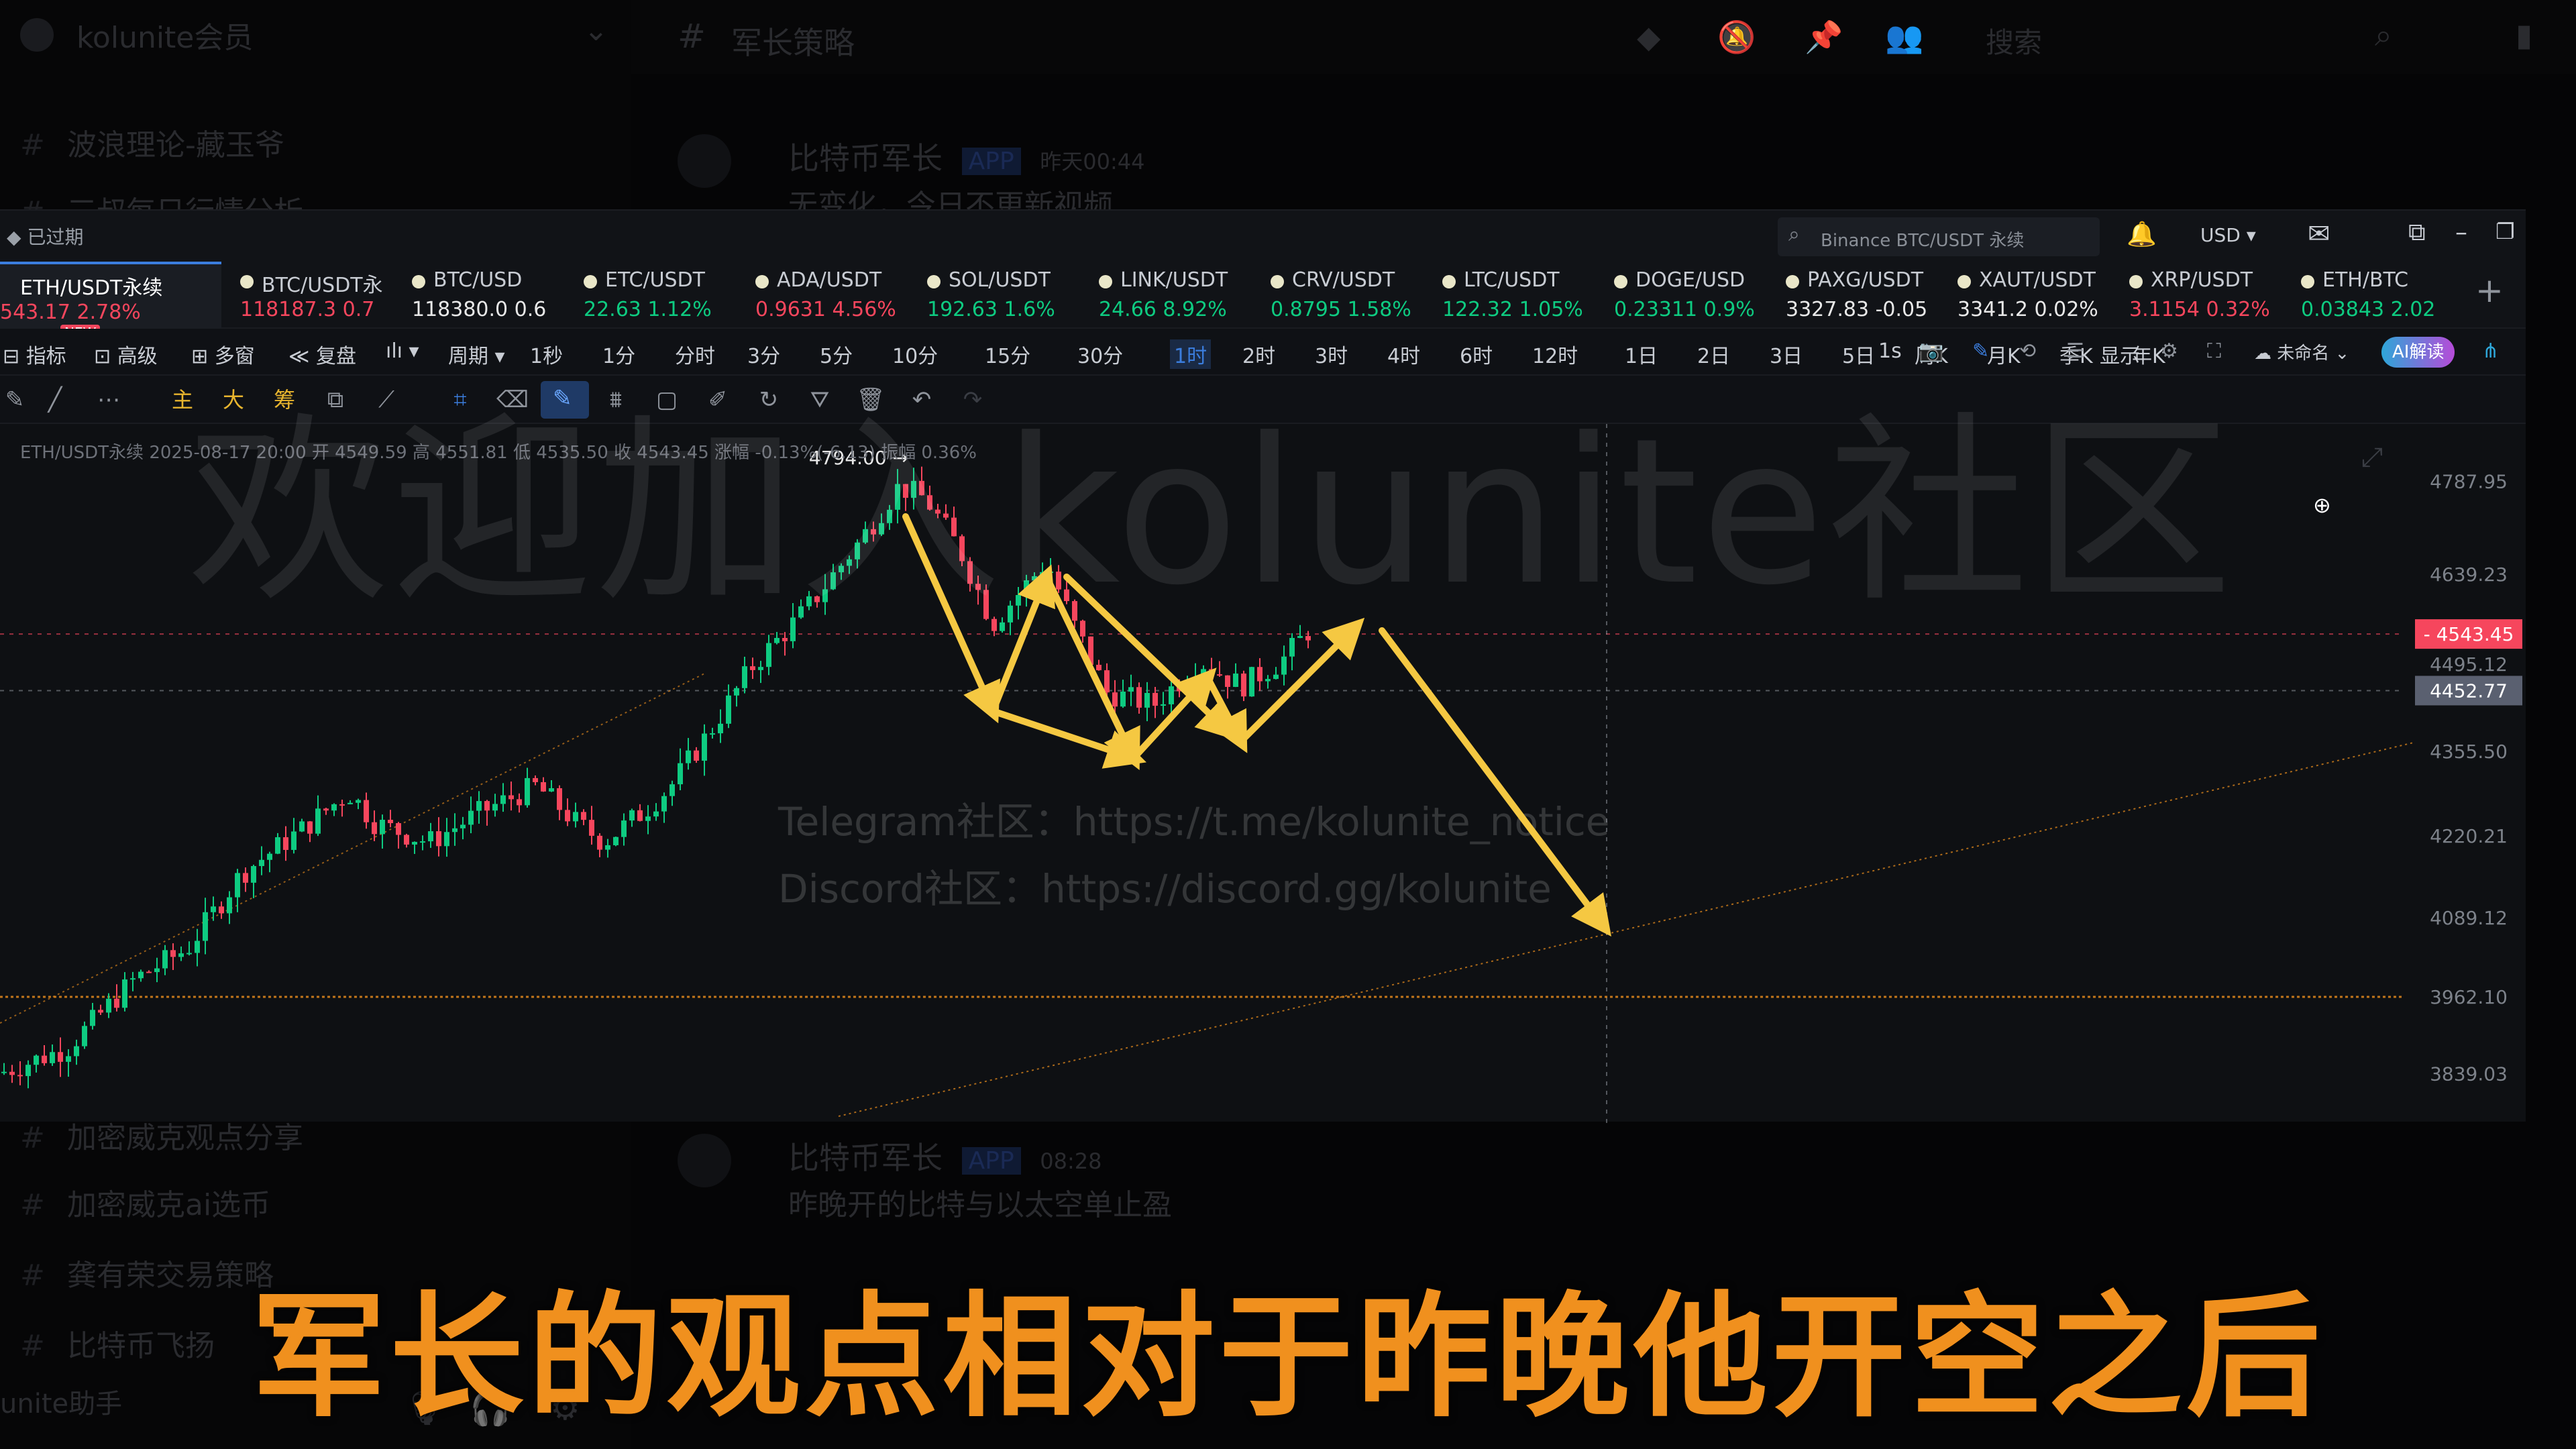 The height and width of the screenshot is (1449, 2576). Describe the element at coordinates (2035, 295) in the screenshot. I see `ticker-tab: XAUT/USDT 3341.2 0.02%` at that location.